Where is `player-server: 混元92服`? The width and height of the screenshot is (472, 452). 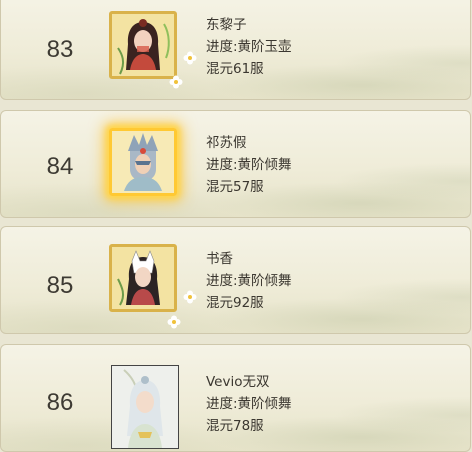 player-server: 混元92服 is located at coordinates (235, 303).